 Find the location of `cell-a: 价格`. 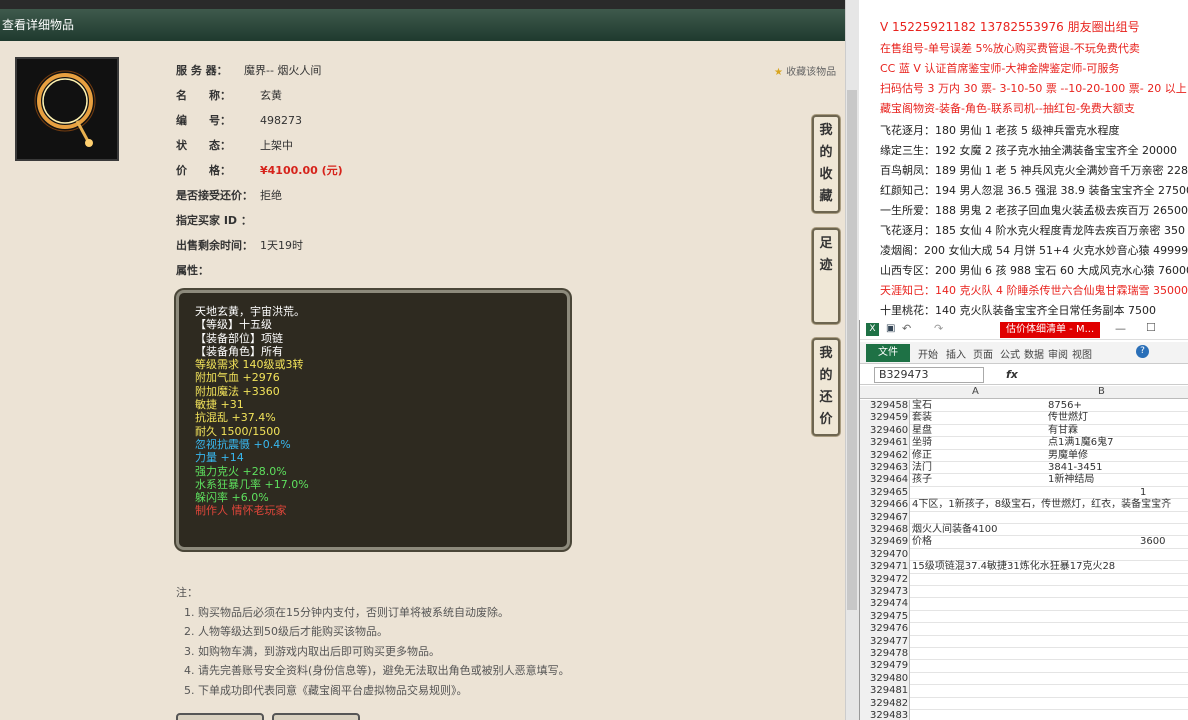

cell-a: 价格 is located at coordinates (922, 542).